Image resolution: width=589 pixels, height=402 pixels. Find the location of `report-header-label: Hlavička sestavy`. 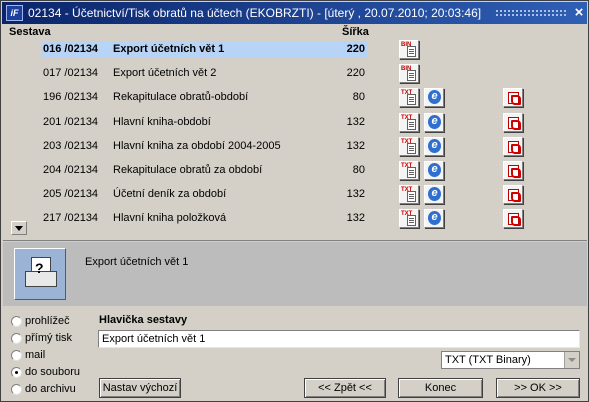

report-header-label: Hlavička sestavy is located at coordinates (143, 320).